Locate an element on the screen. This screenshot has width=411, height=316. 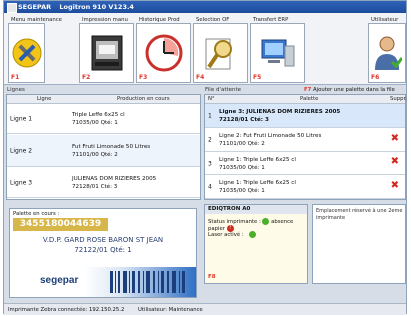
palette-detail: 72122/01 Qté: 1 is located at coordinates (103, 250).